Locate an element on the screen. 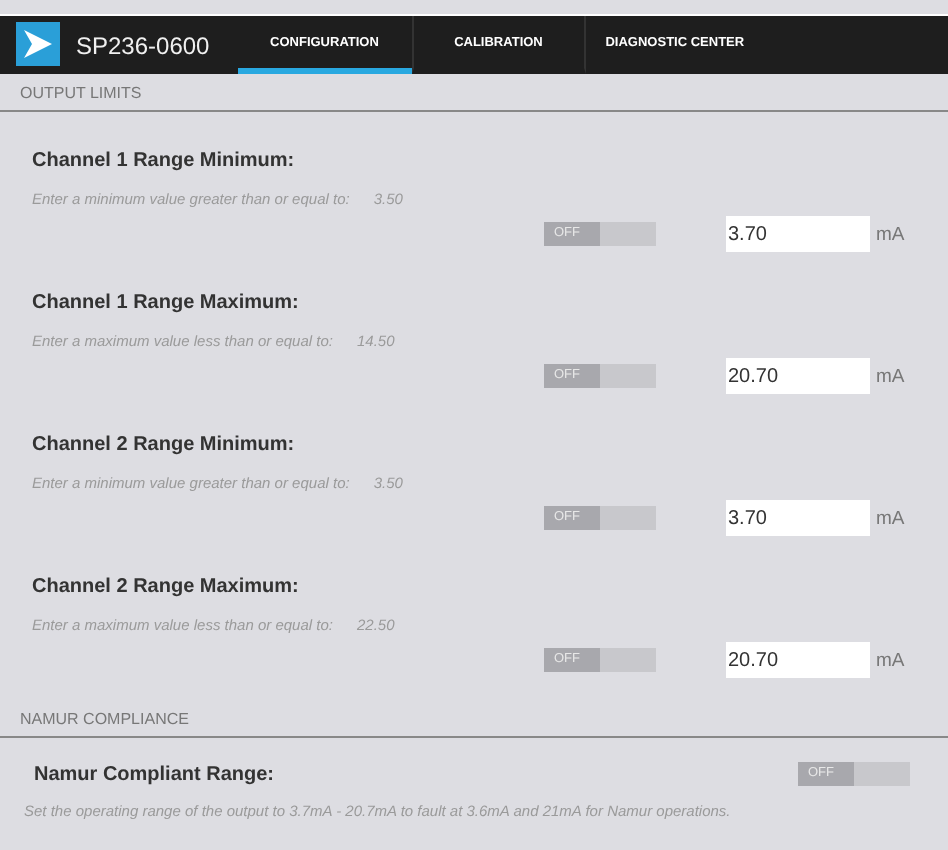 The image size is (948, 850). section-heading: OUTPUT LIMITS is located at coordinates (474, 93).